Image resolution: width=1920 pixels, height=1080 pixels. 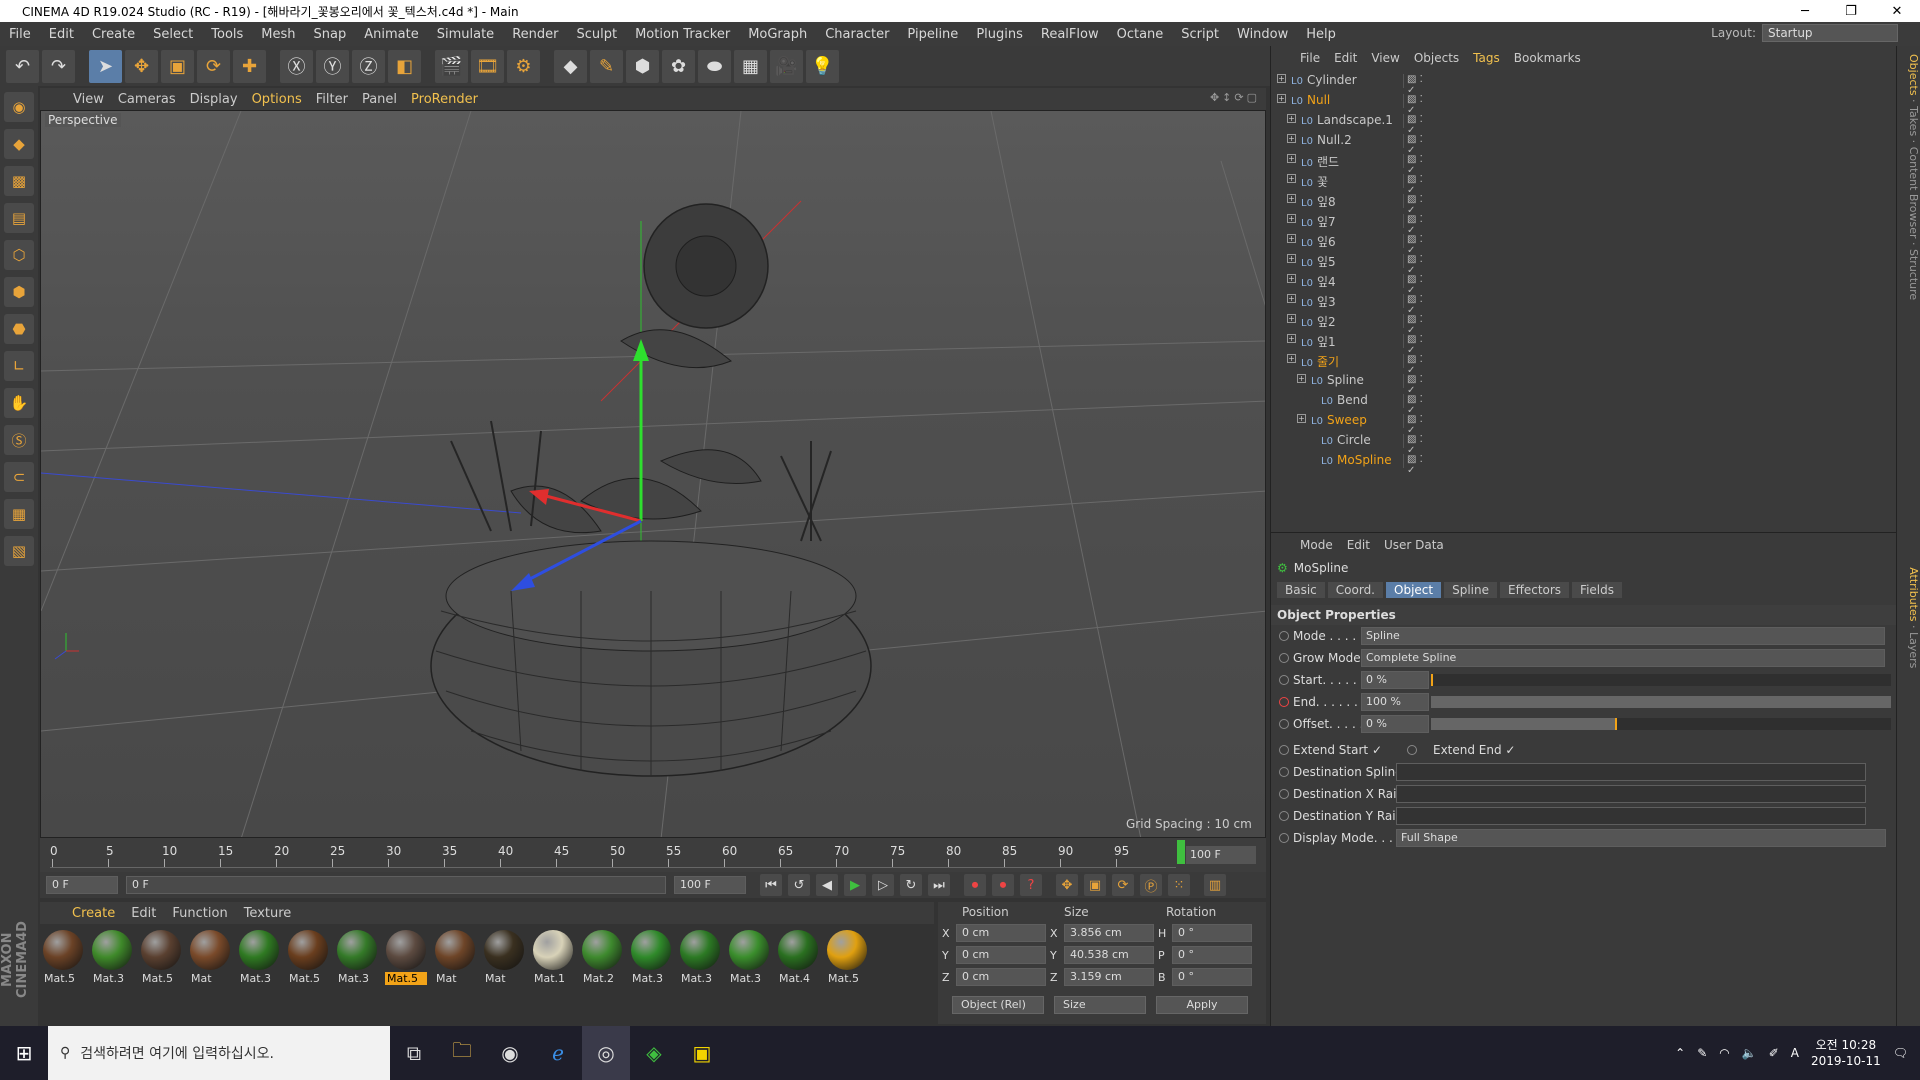 I want to click on floor-icon: ▦, so click(x=750, y=66).